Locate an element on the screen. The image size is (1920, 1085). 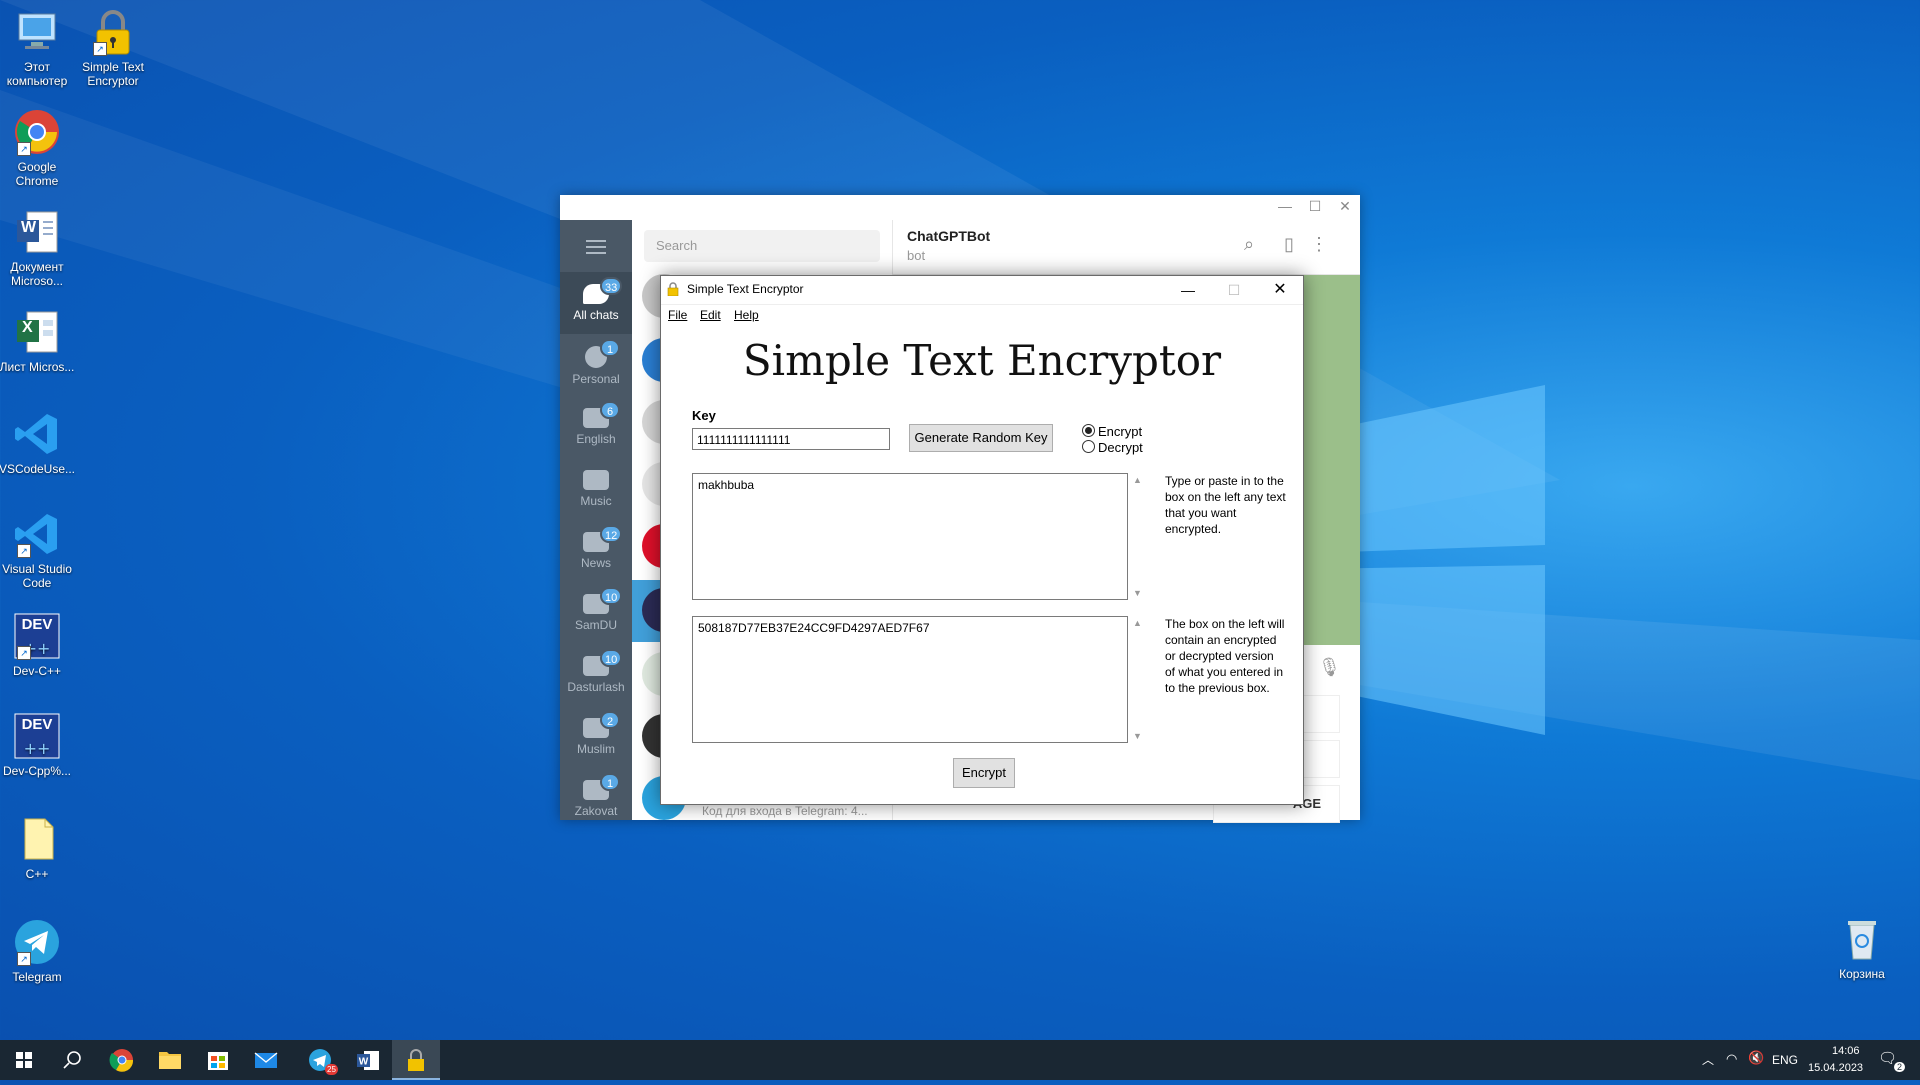
taskbar-file-explorer is located at coordinates (170, 1060).